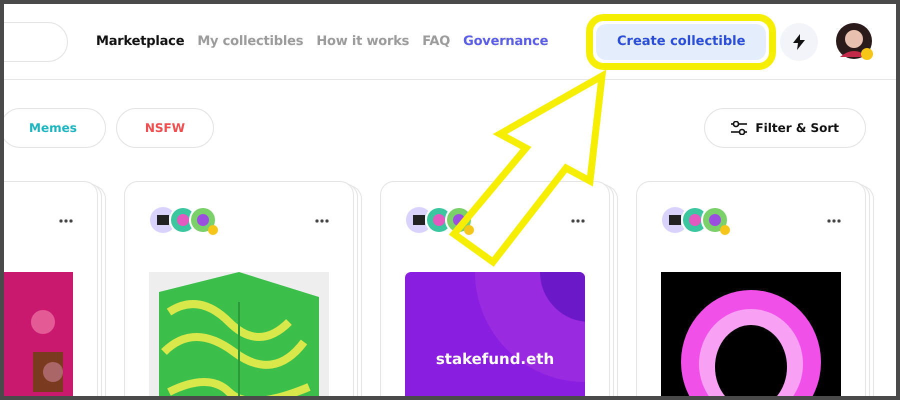 This screenshot has width=900, height=400. Describe the element at coordinates (855, 41) in the screenshot. I see `profile-avatar` at that location.